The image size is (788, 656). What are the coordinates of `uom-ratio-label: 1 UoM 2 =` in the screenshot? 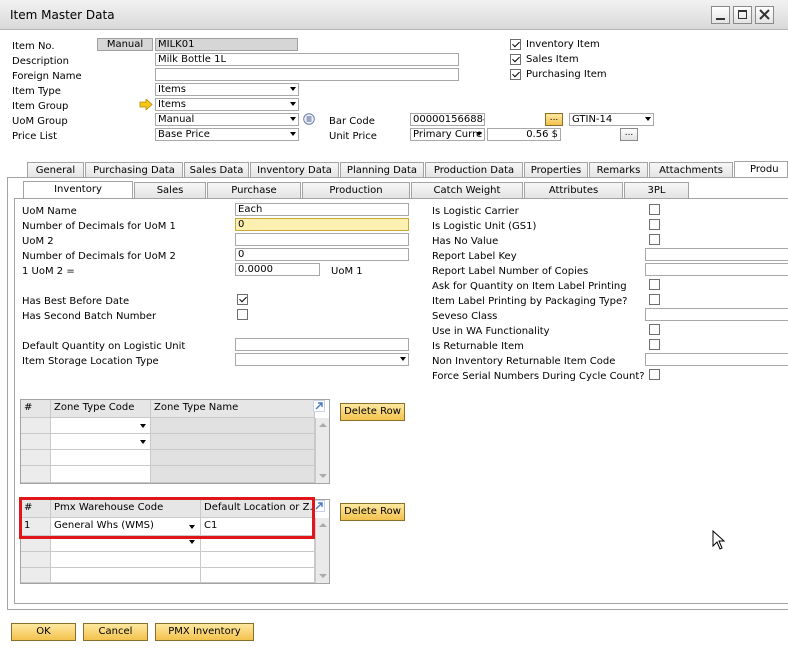 It's located at (48, 271).